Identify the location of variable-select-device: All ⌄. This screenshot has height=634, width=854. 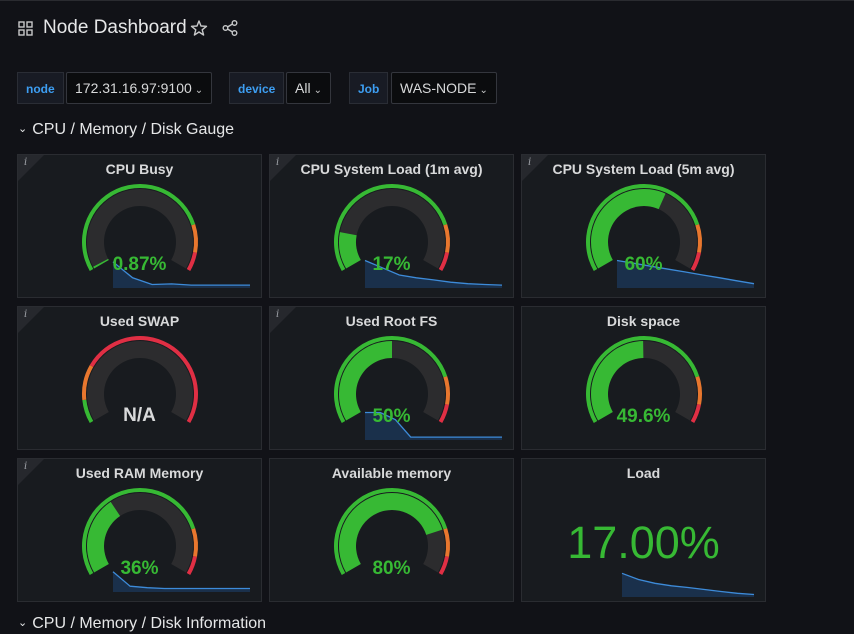
(308, 88).